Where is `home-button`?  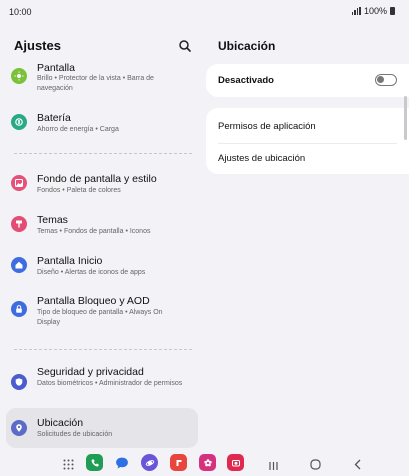
home-button is located at coordinates (315, 466).